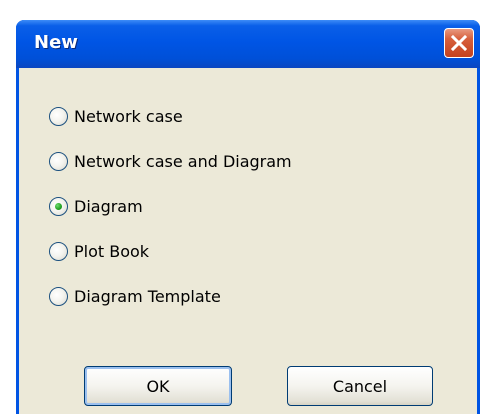 The width and height of the screenshot is (483, 414). Describe the element at coordinates (183, 161) in the screenshot. I see `option-label: Network case and Diagram` at that location.